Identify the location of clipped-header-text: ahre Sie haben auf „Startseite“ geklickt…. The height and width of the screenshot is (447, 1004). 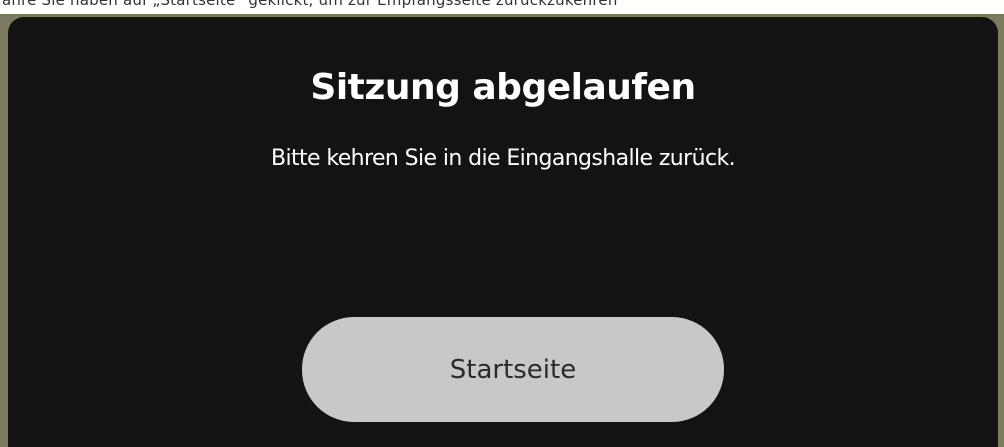
(310, 4).